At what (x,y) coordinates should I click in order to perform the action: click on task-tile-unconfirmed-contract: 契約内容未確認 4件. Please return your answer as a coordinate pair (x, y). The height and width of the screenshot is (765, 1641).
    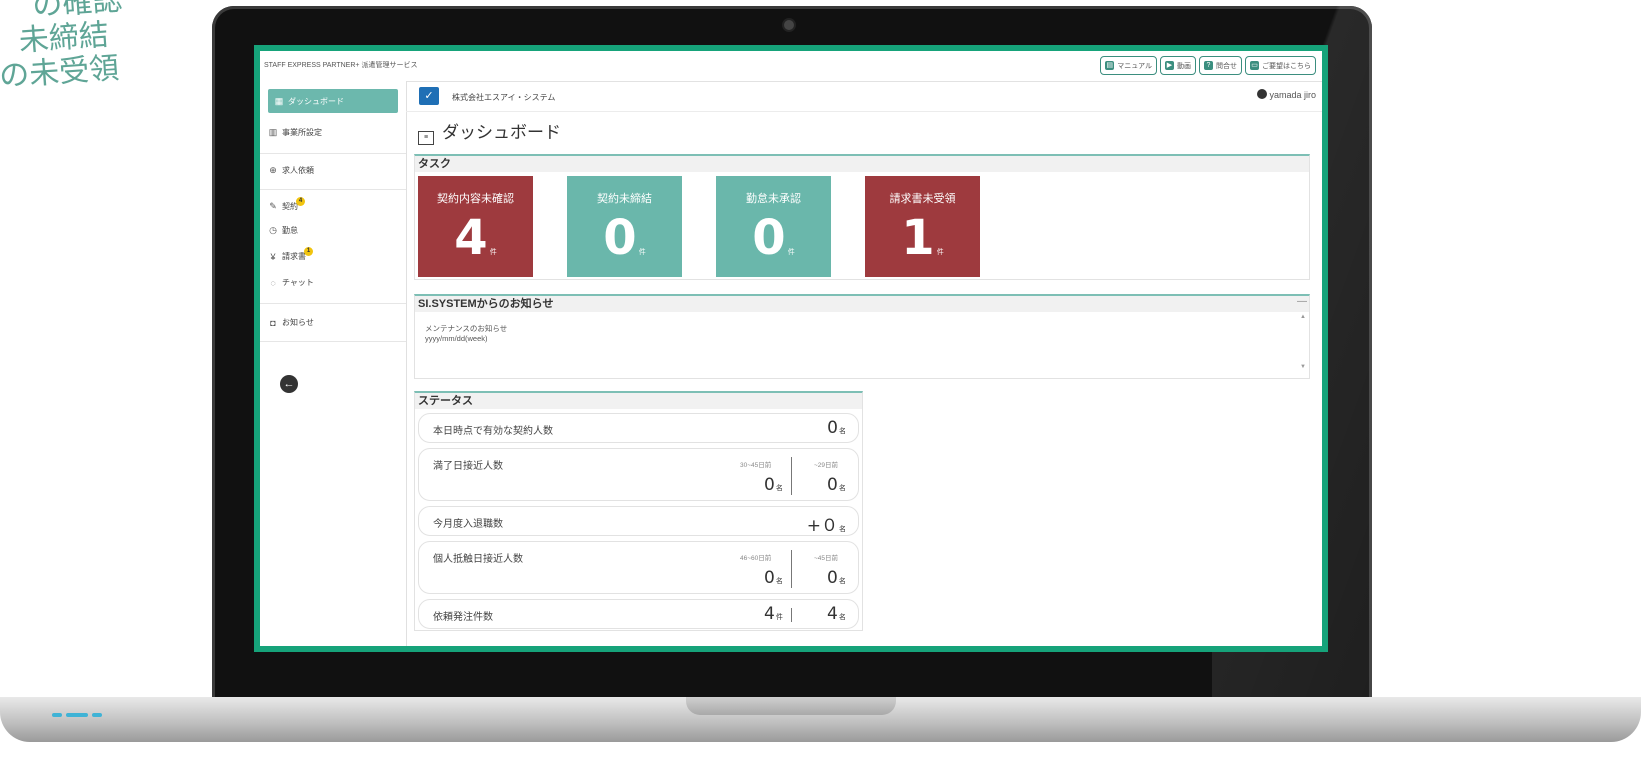
    Looking at the image, I should click on (475, 226).